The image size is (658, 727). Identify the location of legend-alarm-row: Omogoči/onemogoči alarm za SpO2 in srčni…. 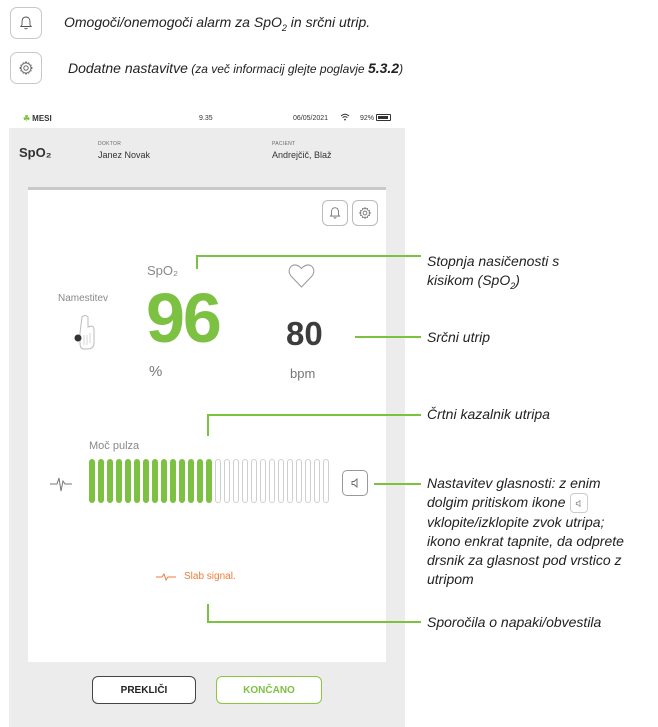
(190, 23).